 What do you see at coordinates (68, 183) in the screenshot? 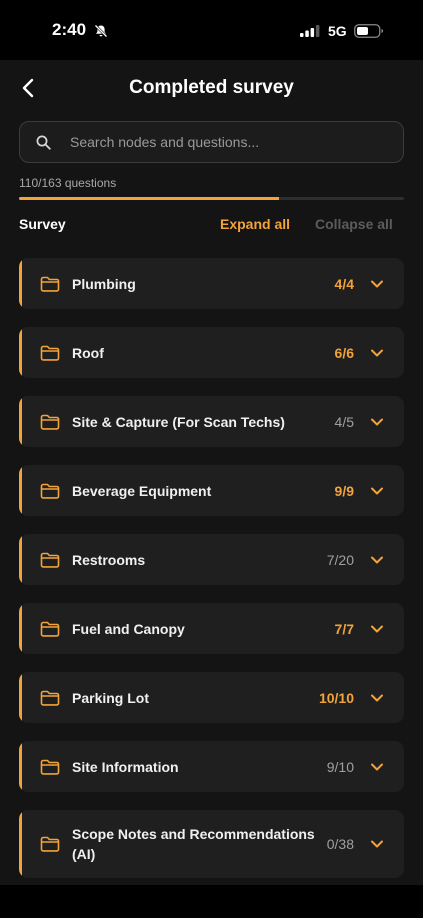
I see `progress-text: 110/163 questions` at bounding box center [68, 183].